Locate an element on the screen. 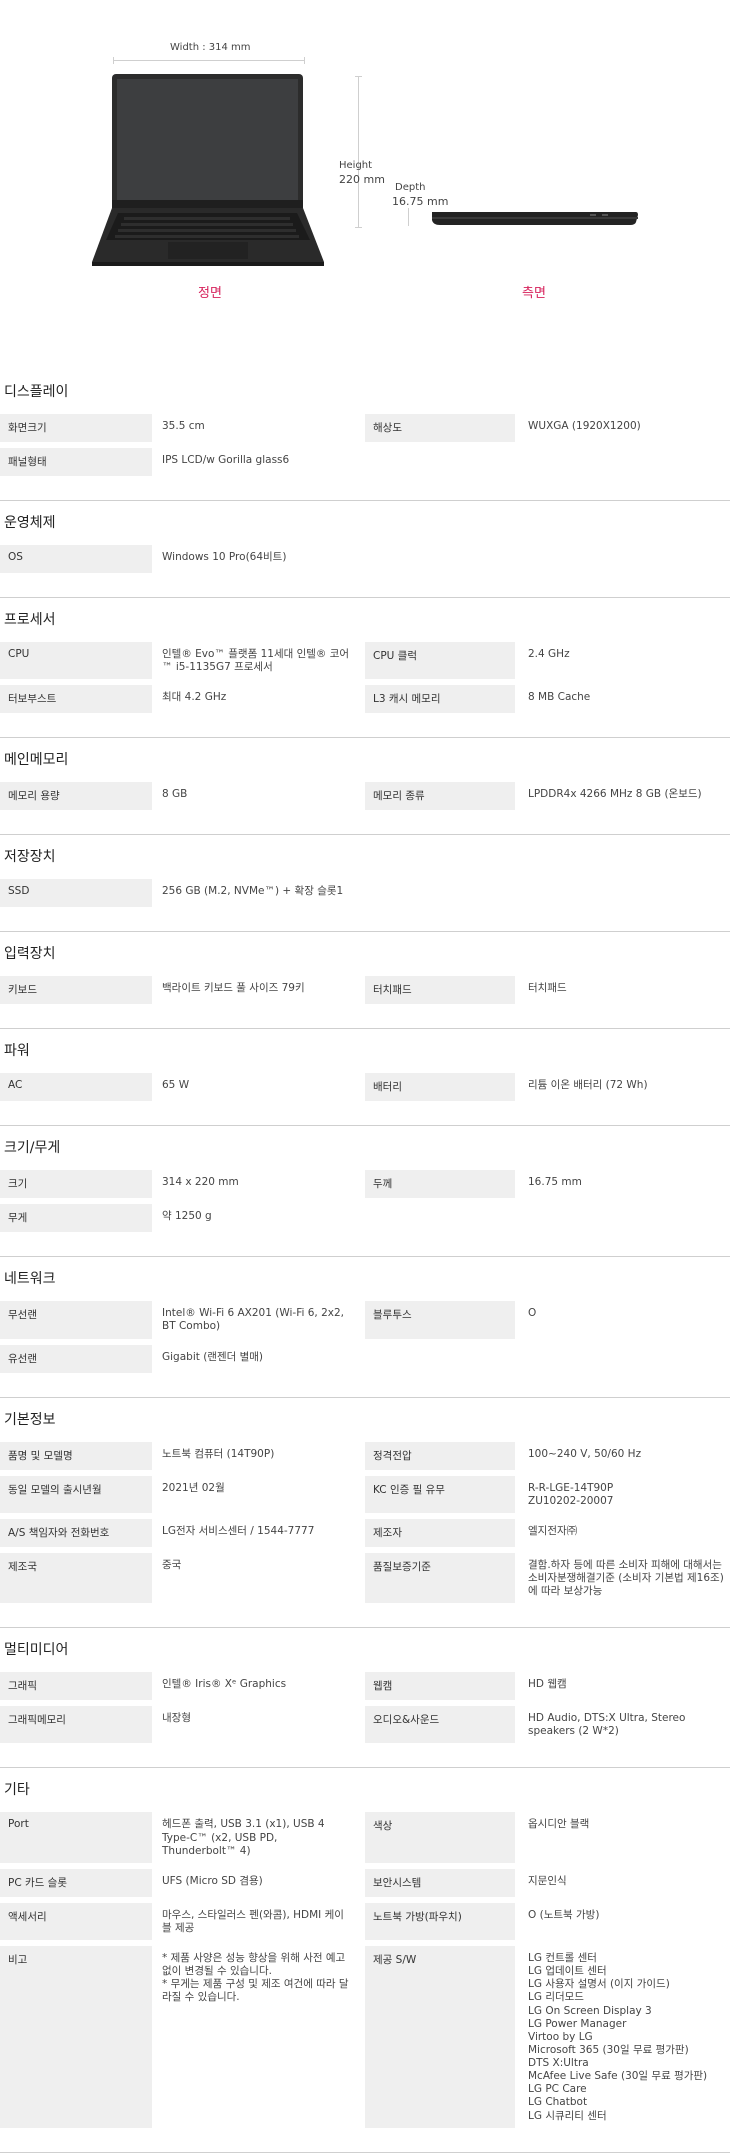  side-view-label: 측면 is located at coordinates (534, 293).